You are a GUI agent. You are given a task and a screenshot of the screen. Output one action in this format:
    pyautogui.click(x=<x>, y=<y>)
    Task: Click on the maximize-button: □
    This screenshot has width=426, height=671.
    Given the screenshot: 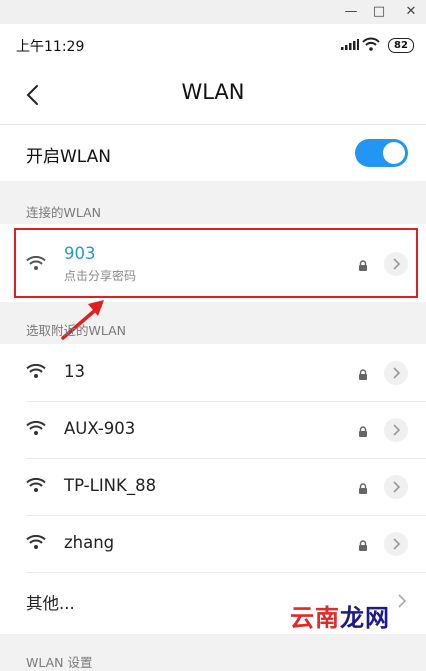 What is the action you would take?
    pyautogui.click(x=379, y=12)
    